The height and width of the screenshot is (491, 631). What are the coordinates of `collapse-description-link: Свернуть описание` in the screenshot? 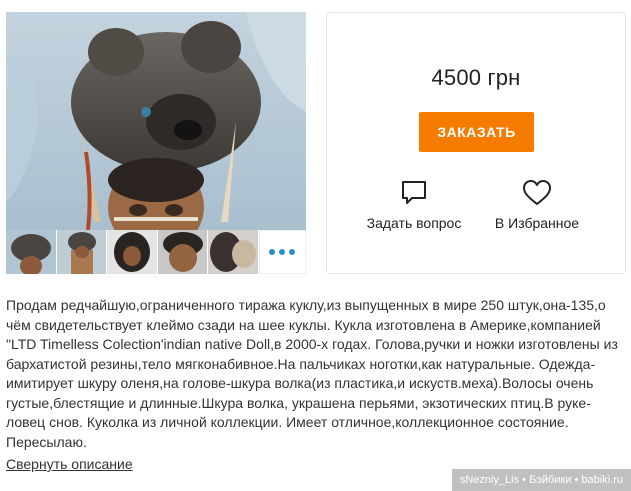 It's located at (69, 464).